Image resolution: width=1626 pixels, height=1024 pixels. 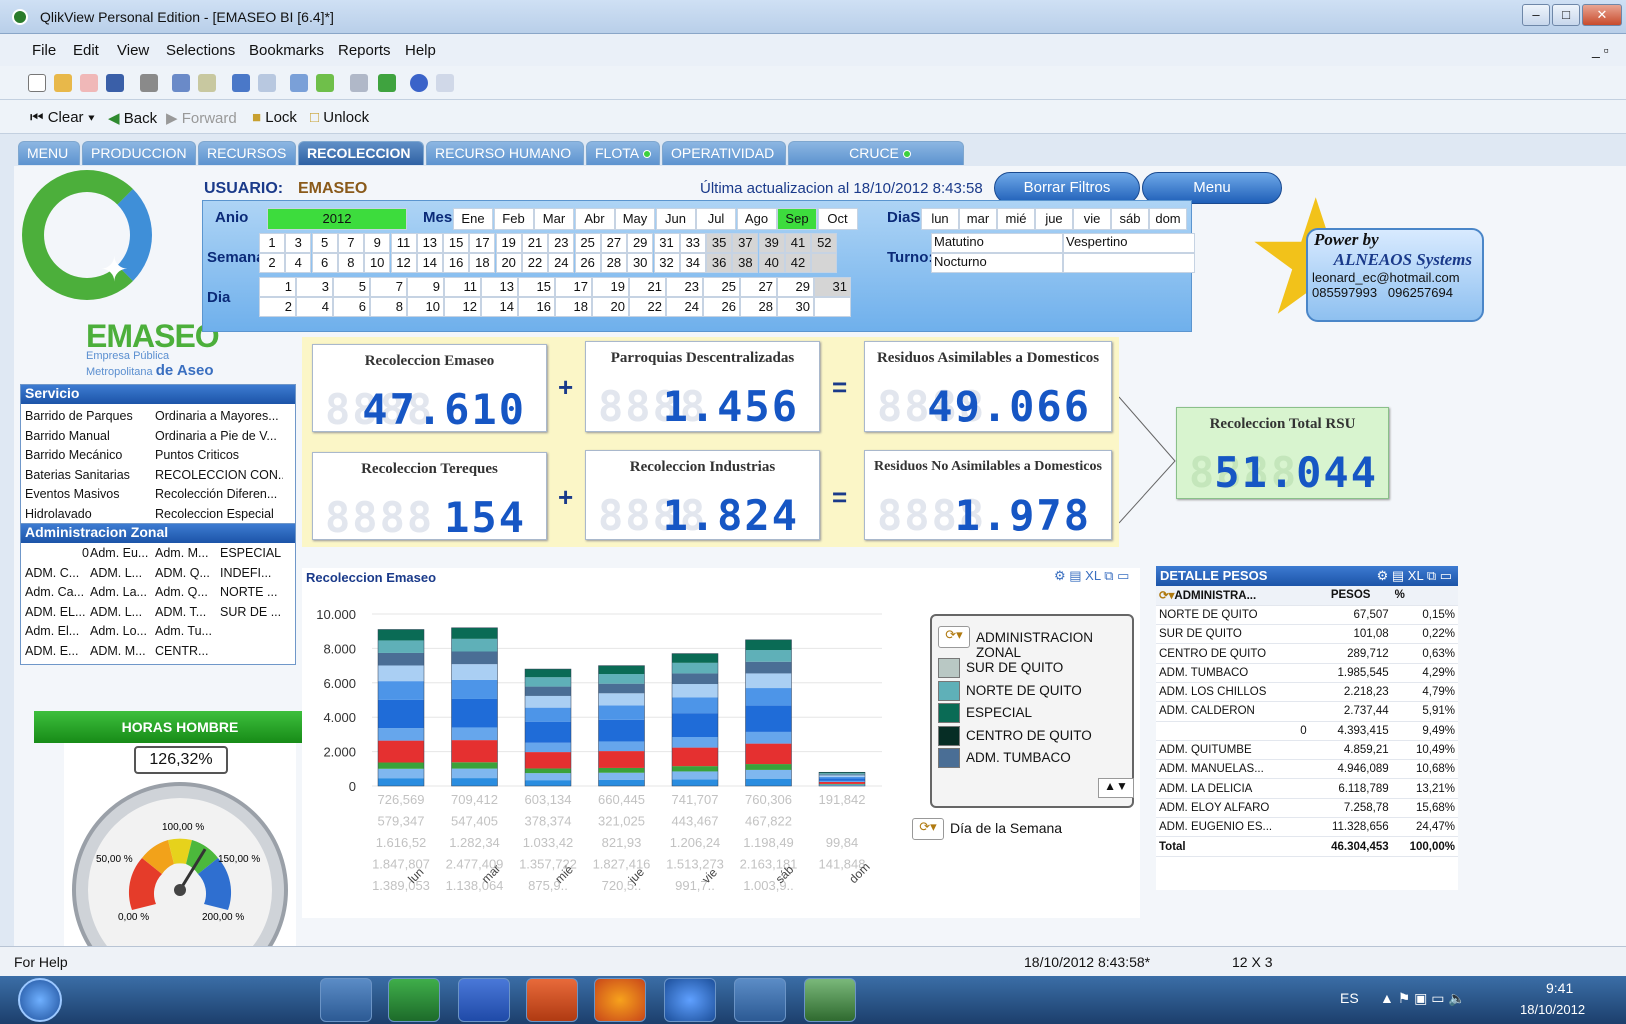 What do you see at coordinates (277, 287) in the screenshot?
I see `dia-cell: 1` at bounding box center [277, 287].